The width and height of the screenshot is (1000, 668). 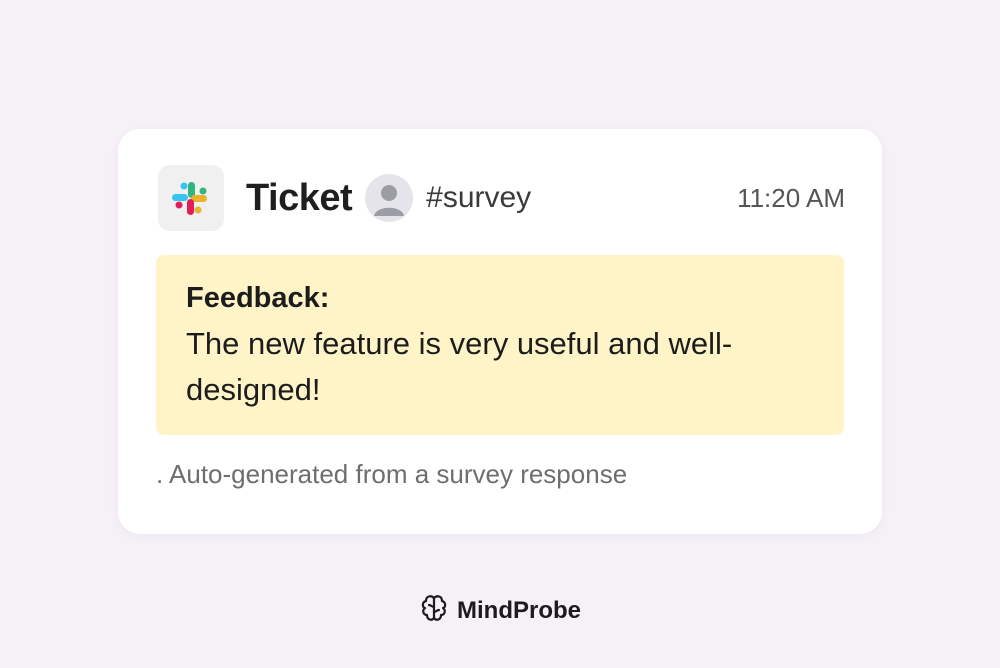 What do you see at coordinates (299, 197) in the screenshot?
I see `ticket-title: Ticket` at bounding box center [299, 197].